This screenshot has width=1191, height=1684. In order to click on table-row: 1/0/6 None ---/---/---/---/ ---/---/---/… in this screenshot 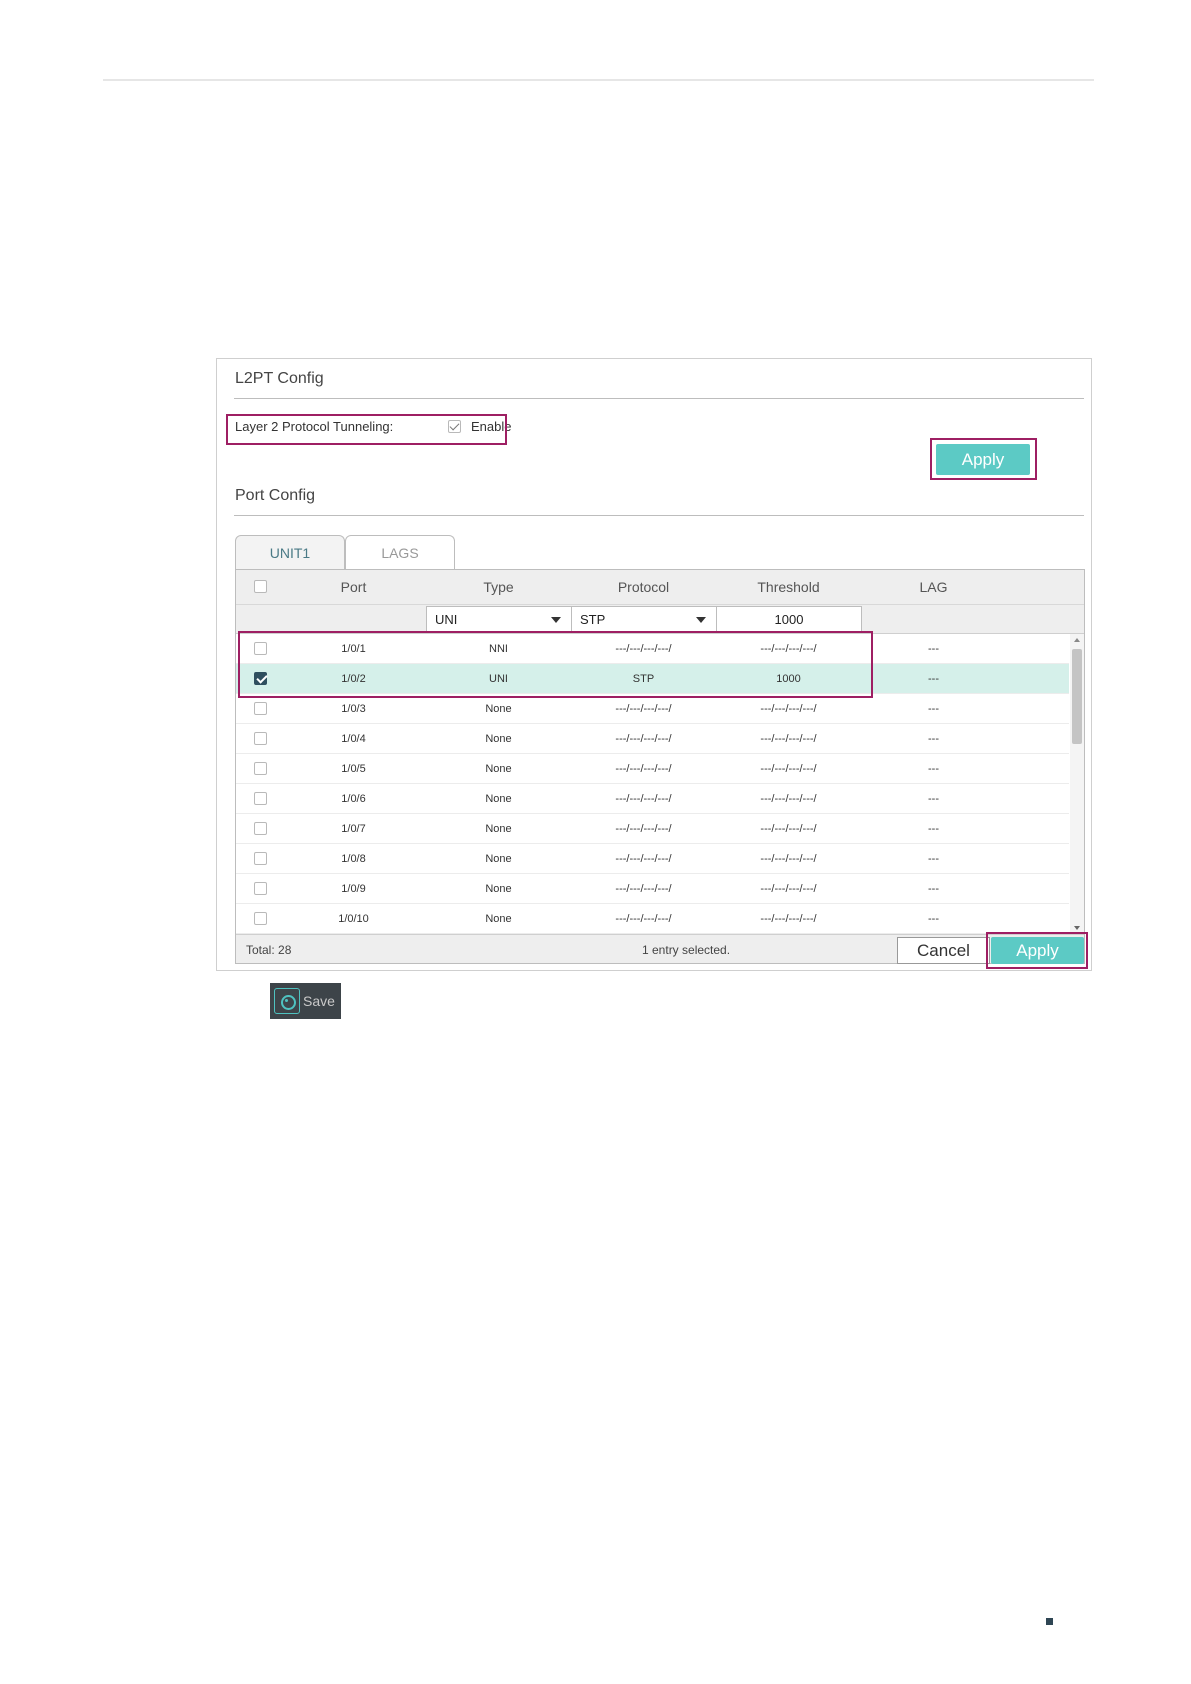, I will do `click(652, 799)`.